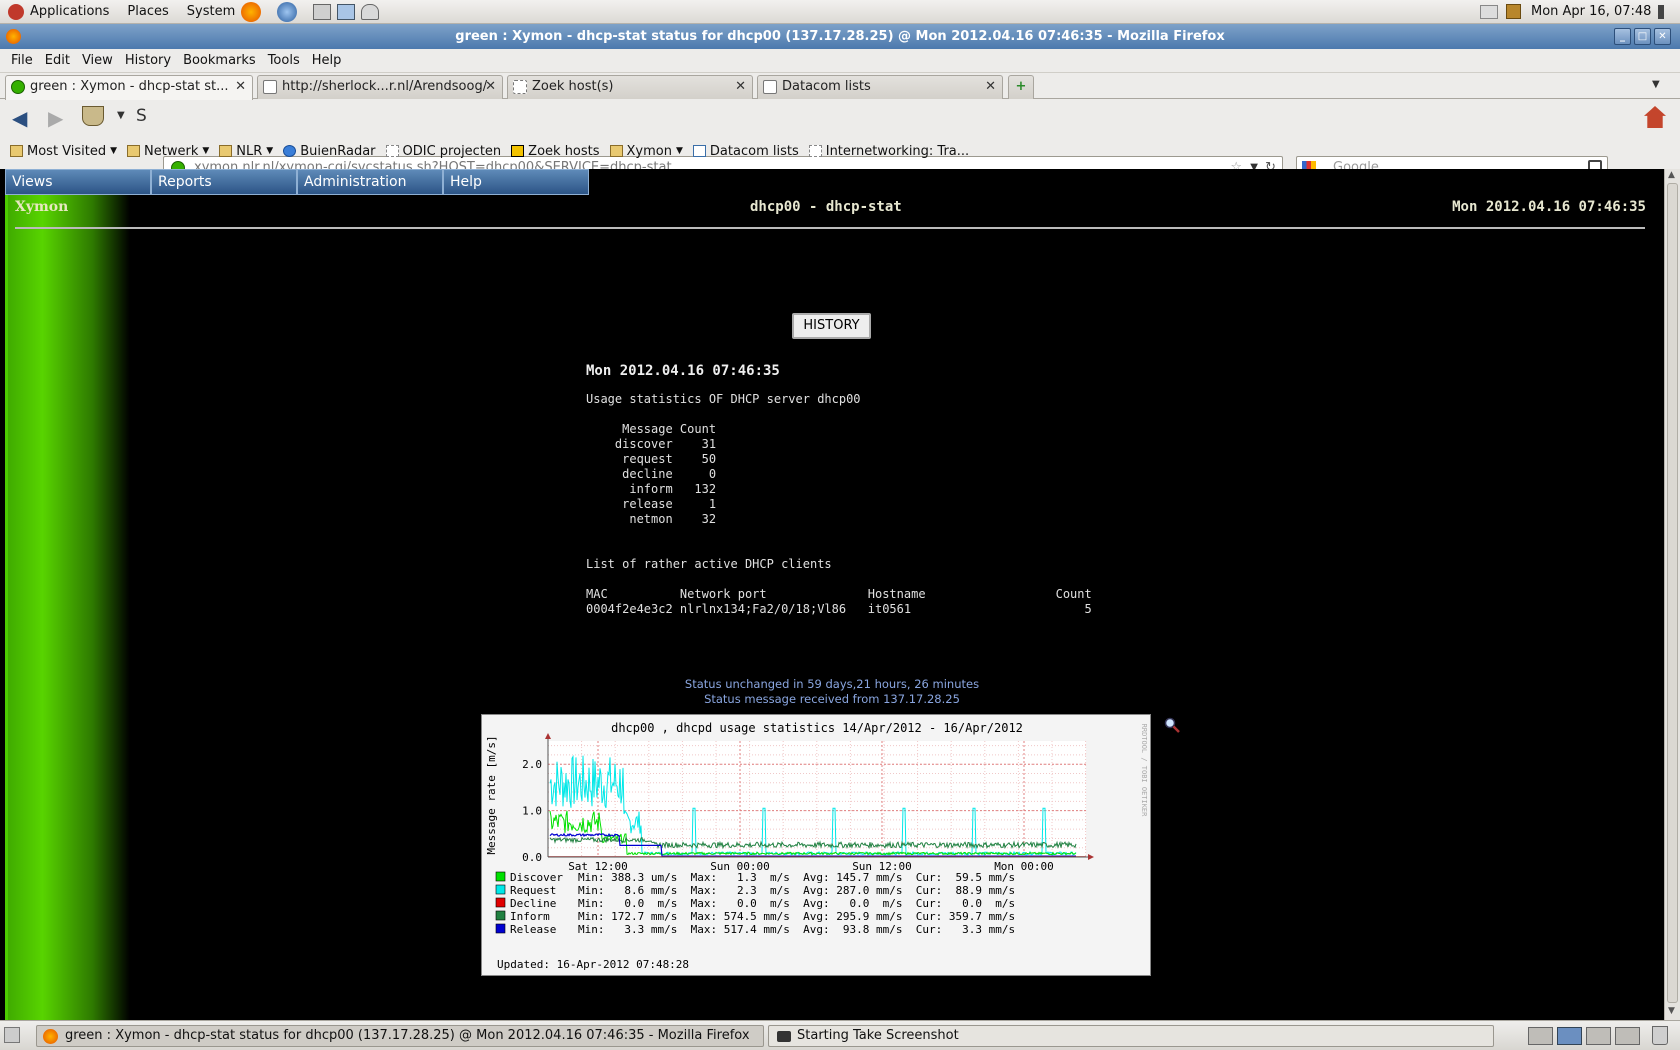 The height and width of the screenshot is (1050, 1680). Describe the element at coordinates (1591, 11) in the screenshot. I see `panel-clock: Mon Apr 16, 07:48` at that location.